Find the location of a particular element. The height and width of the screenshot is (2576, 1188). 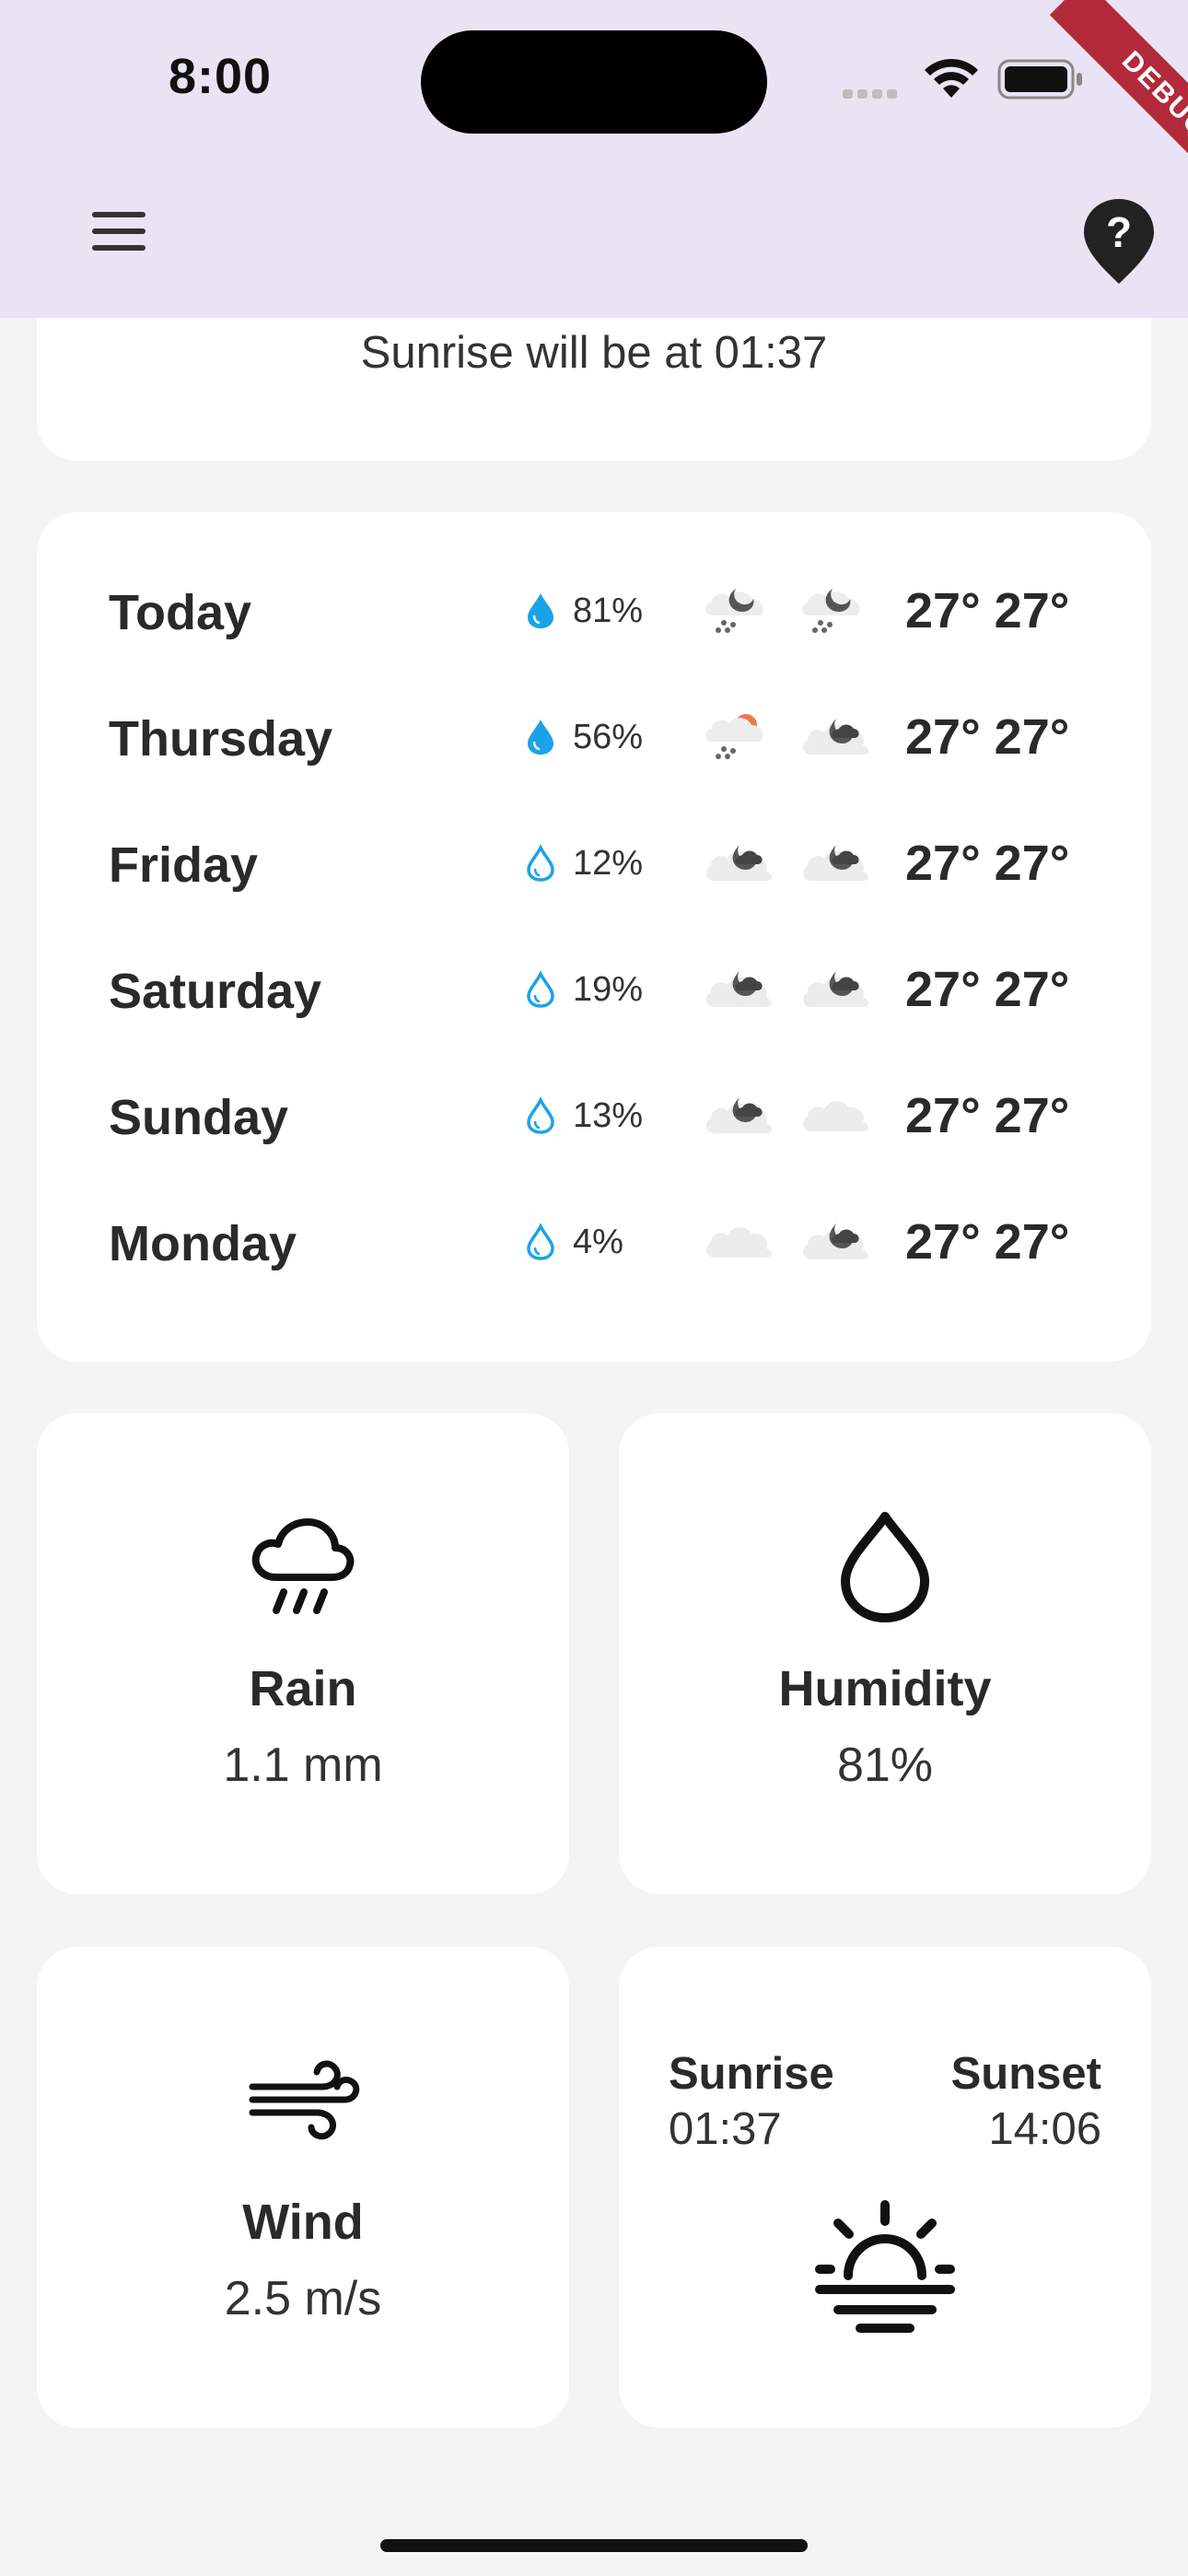

sunrise-icon is located at coordinates (885, 2266).